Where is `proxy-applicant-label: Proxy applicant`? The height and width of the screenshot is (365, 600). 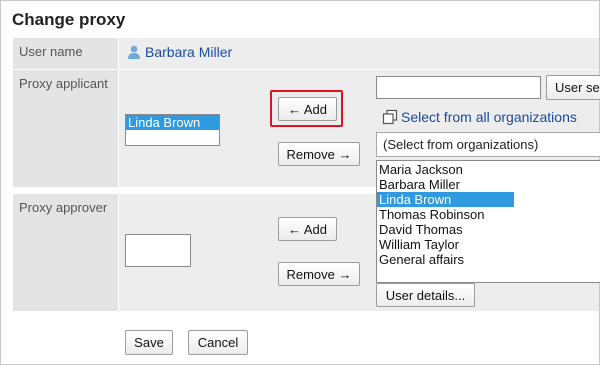 proxy-applicant-label: Proxy applicant is located at coordinates (65, 128).